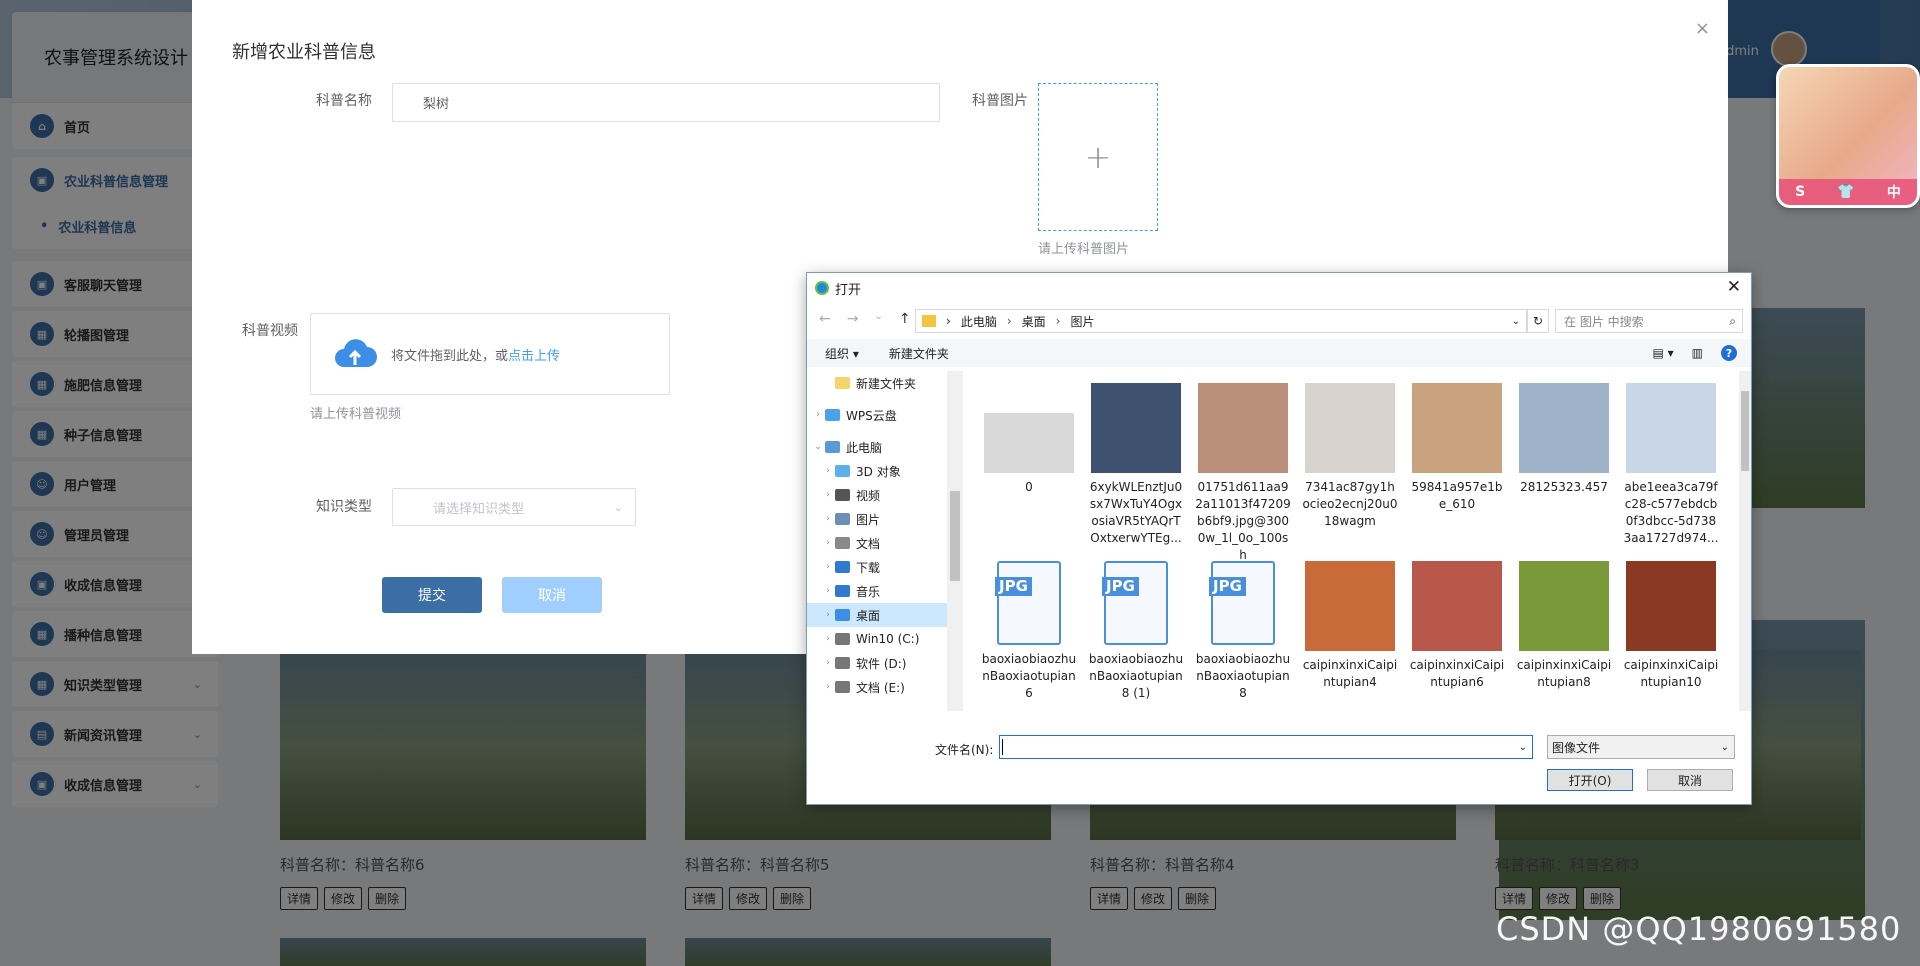 The image size is (1920, 966). I want to click on video-upload: 将文件拖到此处，或 点击上传, so click(490, 354).